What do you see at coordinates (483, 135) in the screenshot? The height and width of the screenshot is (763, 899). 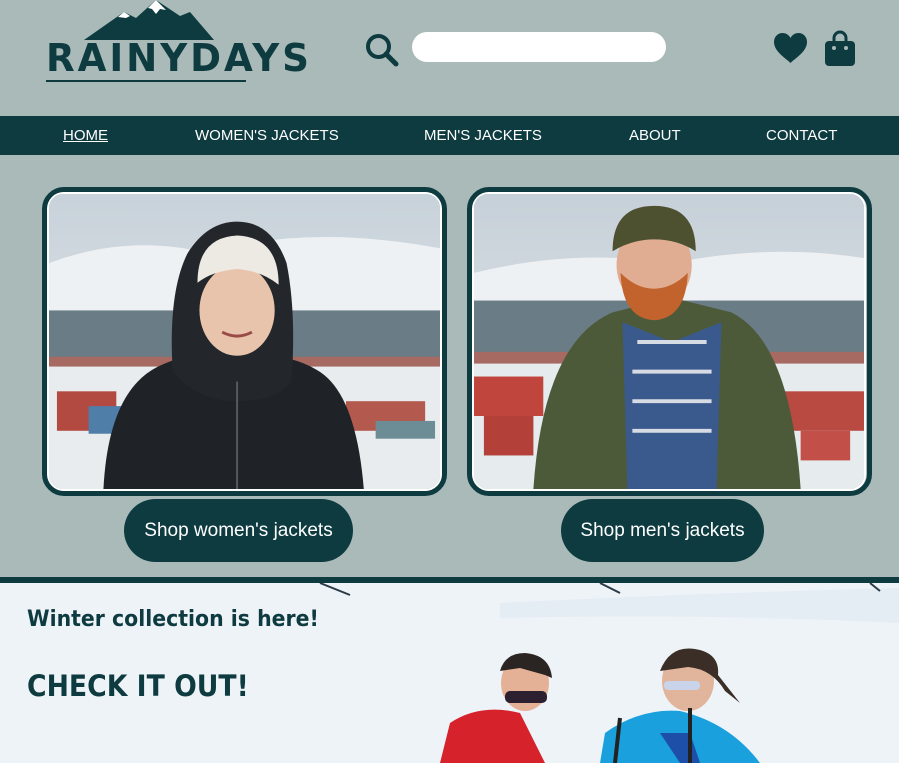 I see `nav-item-mens-jackets: MEN'S JACKETS` at bounding box center [483, 135].